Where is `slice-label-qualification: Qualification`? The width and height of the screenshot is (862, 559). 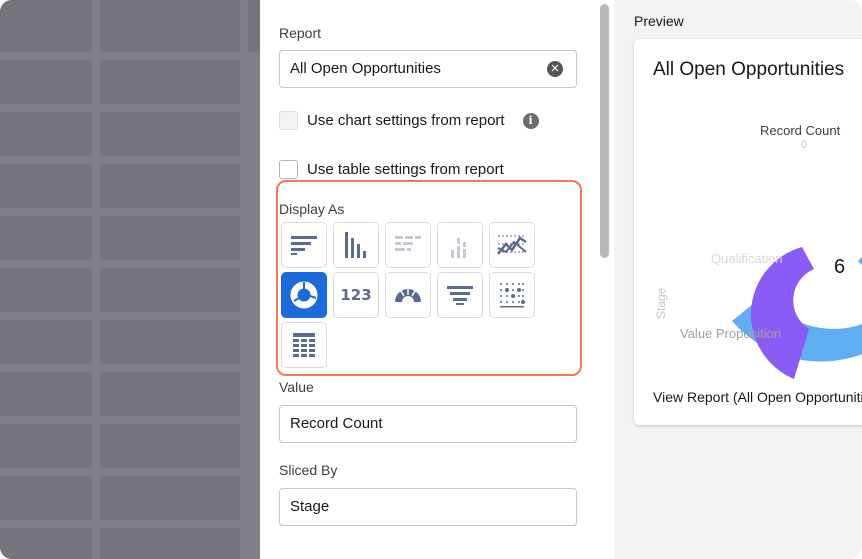 slice-label-qualification: Qualification is located at coordinates (747, 258).